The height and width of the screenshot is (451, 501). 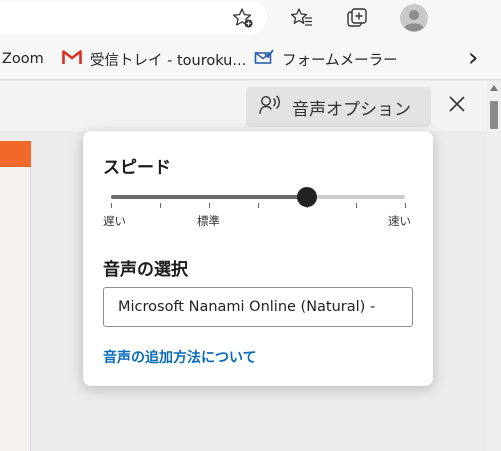 I want to click on scrollbar-thumb, so click(x=494, y=115).